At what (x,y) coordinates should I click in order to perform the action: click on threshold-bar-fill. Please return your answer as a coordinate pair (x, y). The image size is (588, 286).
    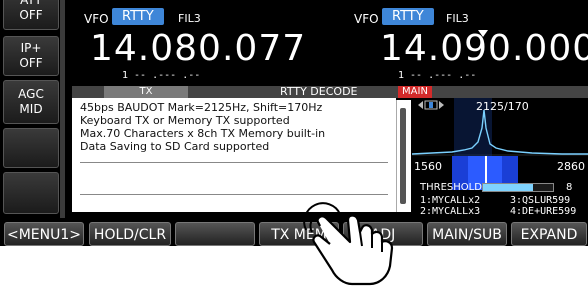
    Looking at the image, I should click on (508, 187).